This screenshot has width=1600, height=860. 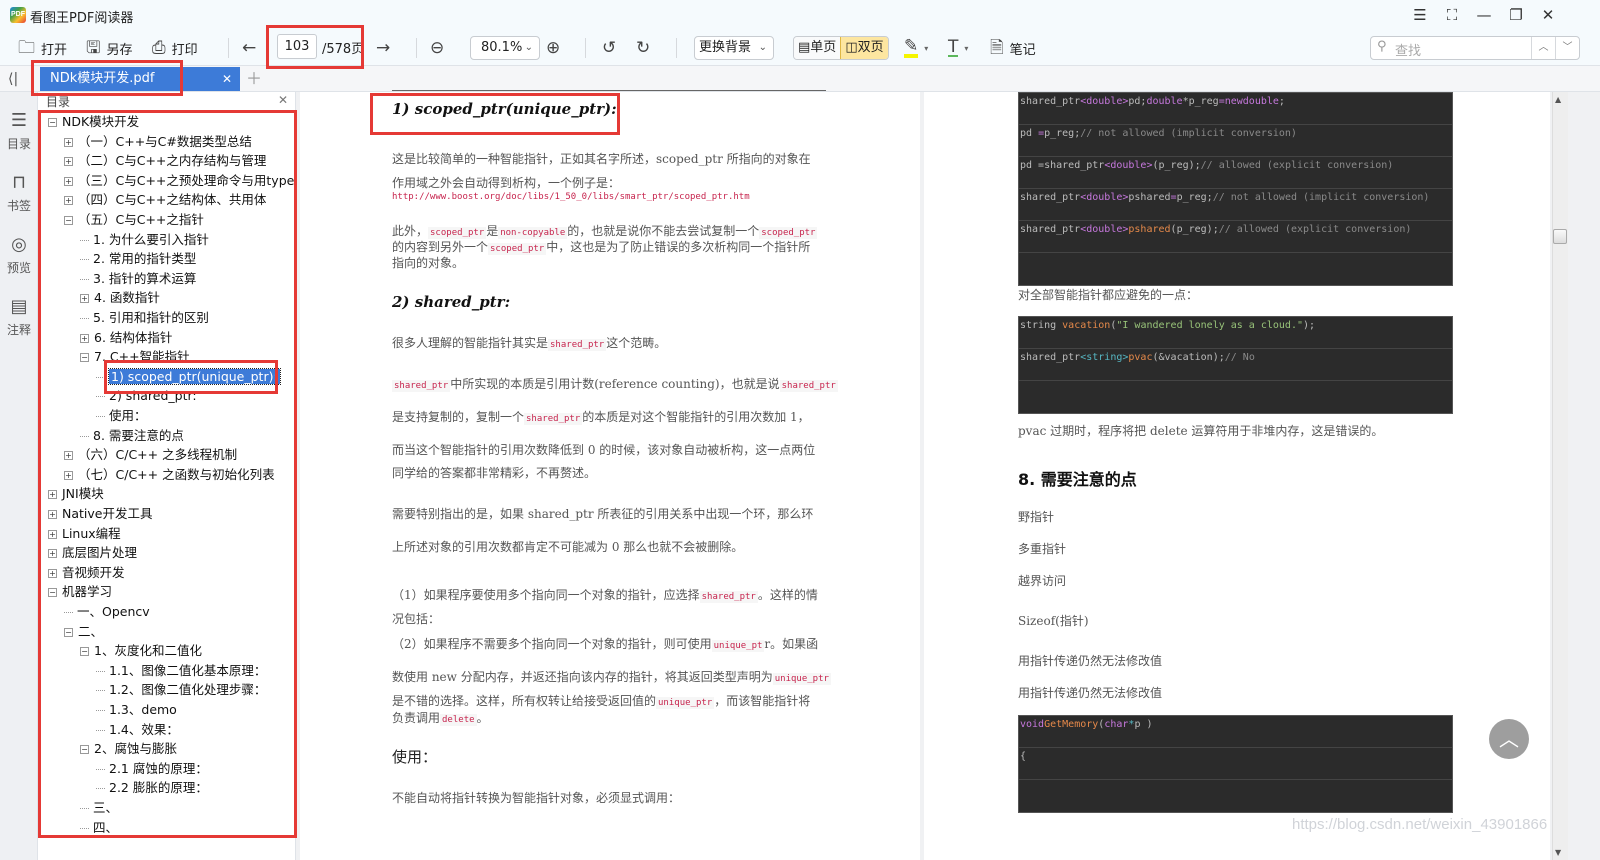 What do you see at coordinates (864, 48) in the screenshot?
I see `double-page-button: ◫双页` at bounding box center [864, 48].